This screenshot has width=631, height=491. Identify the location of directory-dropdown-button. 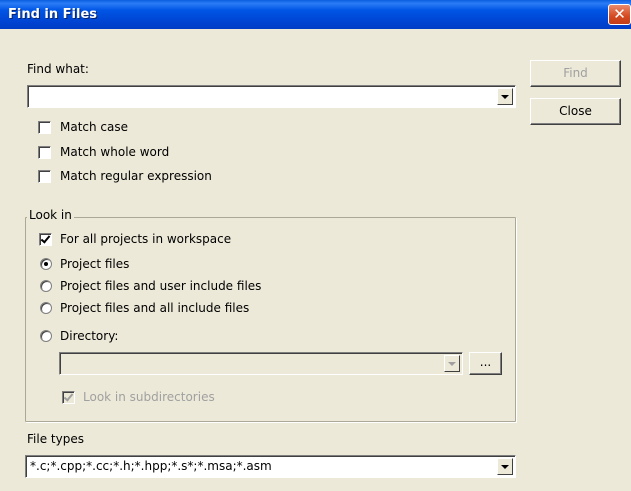
(452, 363).